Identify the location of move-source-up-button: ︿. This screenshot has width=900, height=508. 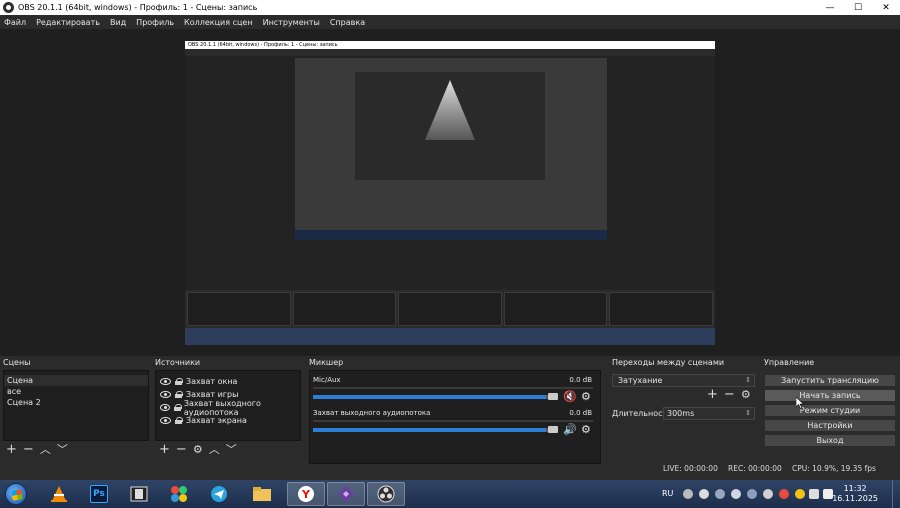
(214, 449).